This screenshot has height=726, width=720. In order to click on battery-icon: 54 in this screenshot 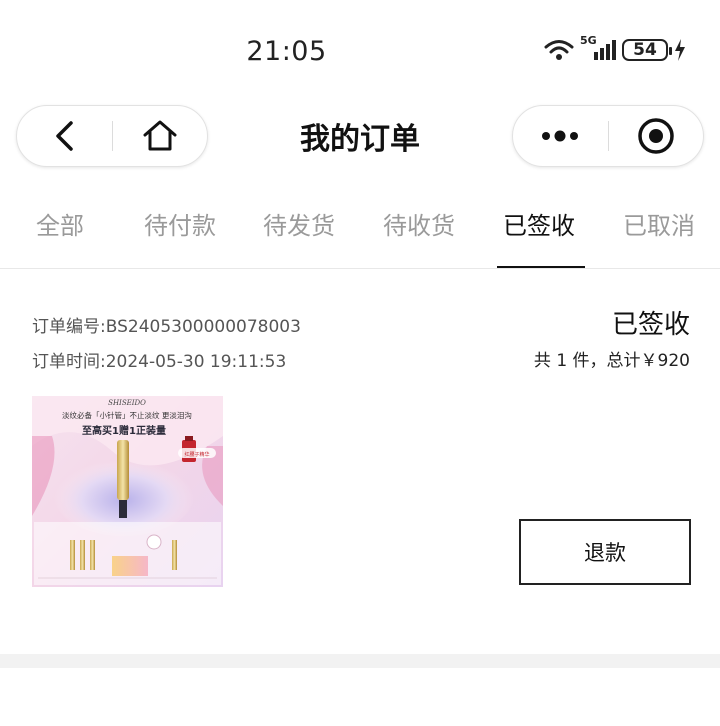, I will do `click(647, 50)`.